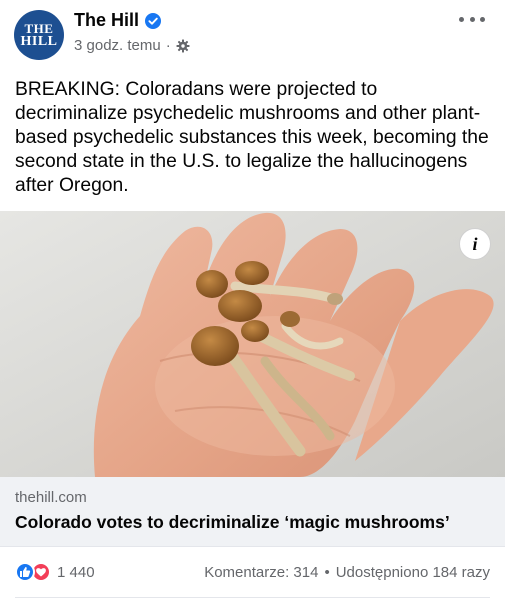  I want to click on thumbs-up-glyph, so click(25, 572).